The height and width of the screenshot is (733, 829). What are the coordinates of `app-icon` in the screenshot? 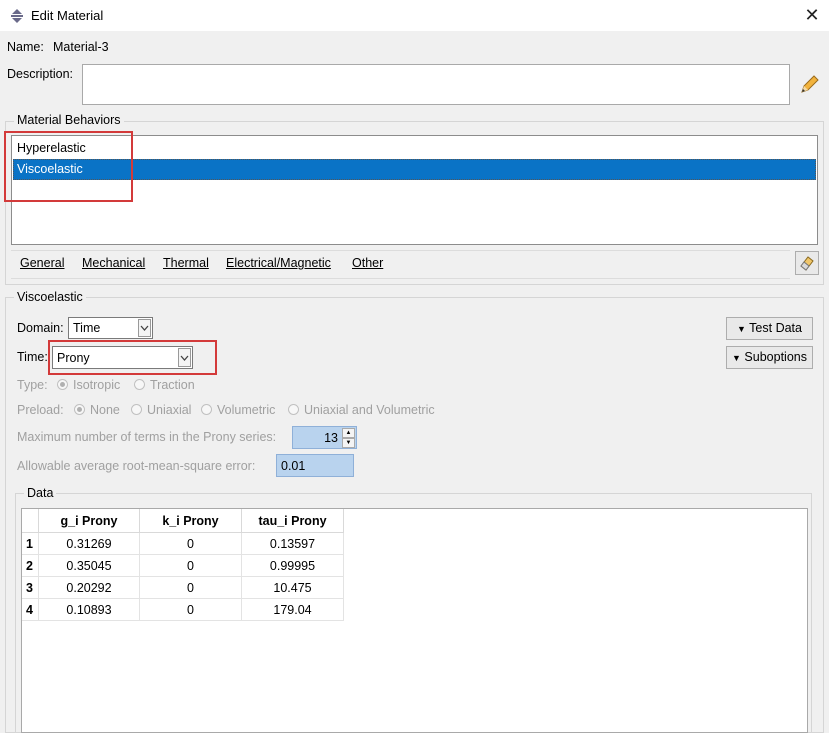 It's located at (17, 16).